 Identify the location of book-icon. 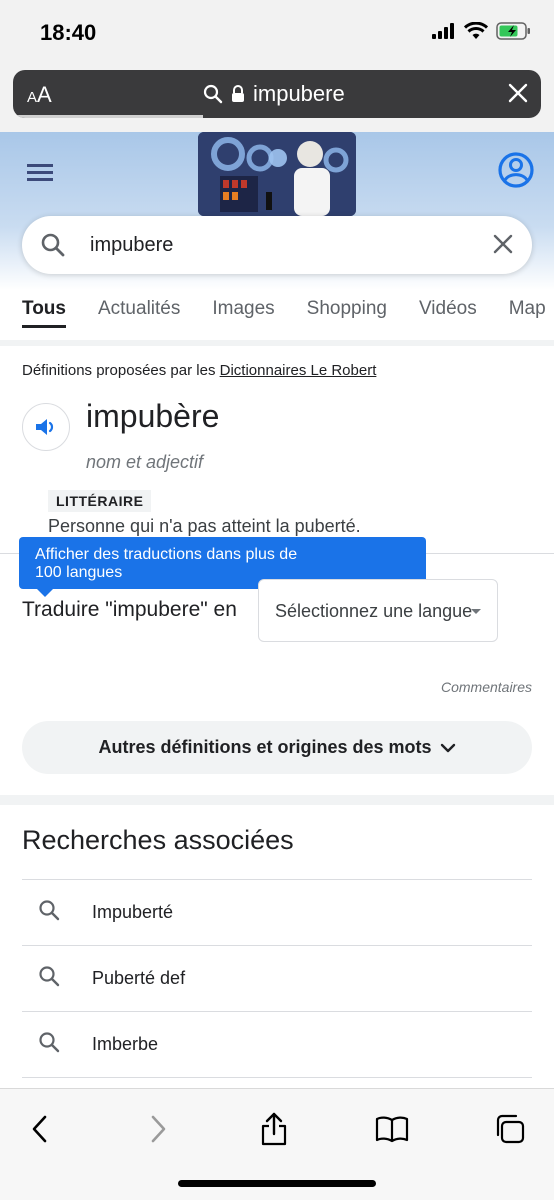
(392, 1129).